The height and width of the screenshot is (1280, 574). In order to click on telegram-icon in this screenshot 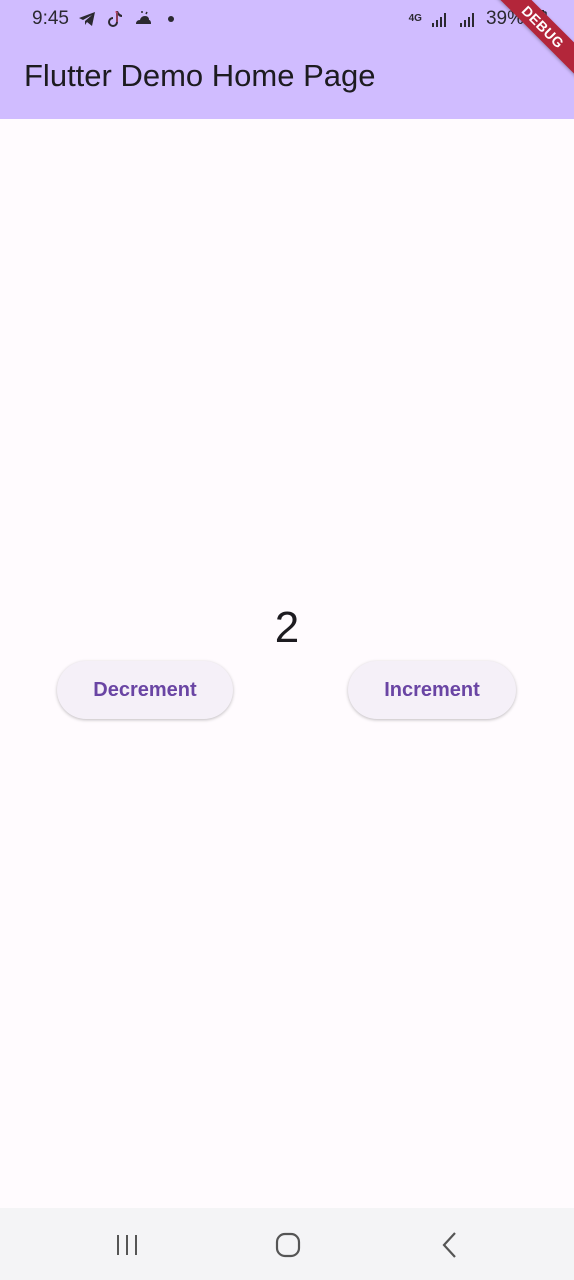, I will do `click(87, 19)`.